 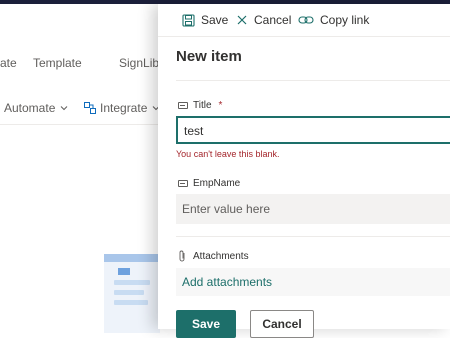 I want to click on commandbar-save-button: Save, so click(x=205, y=20).